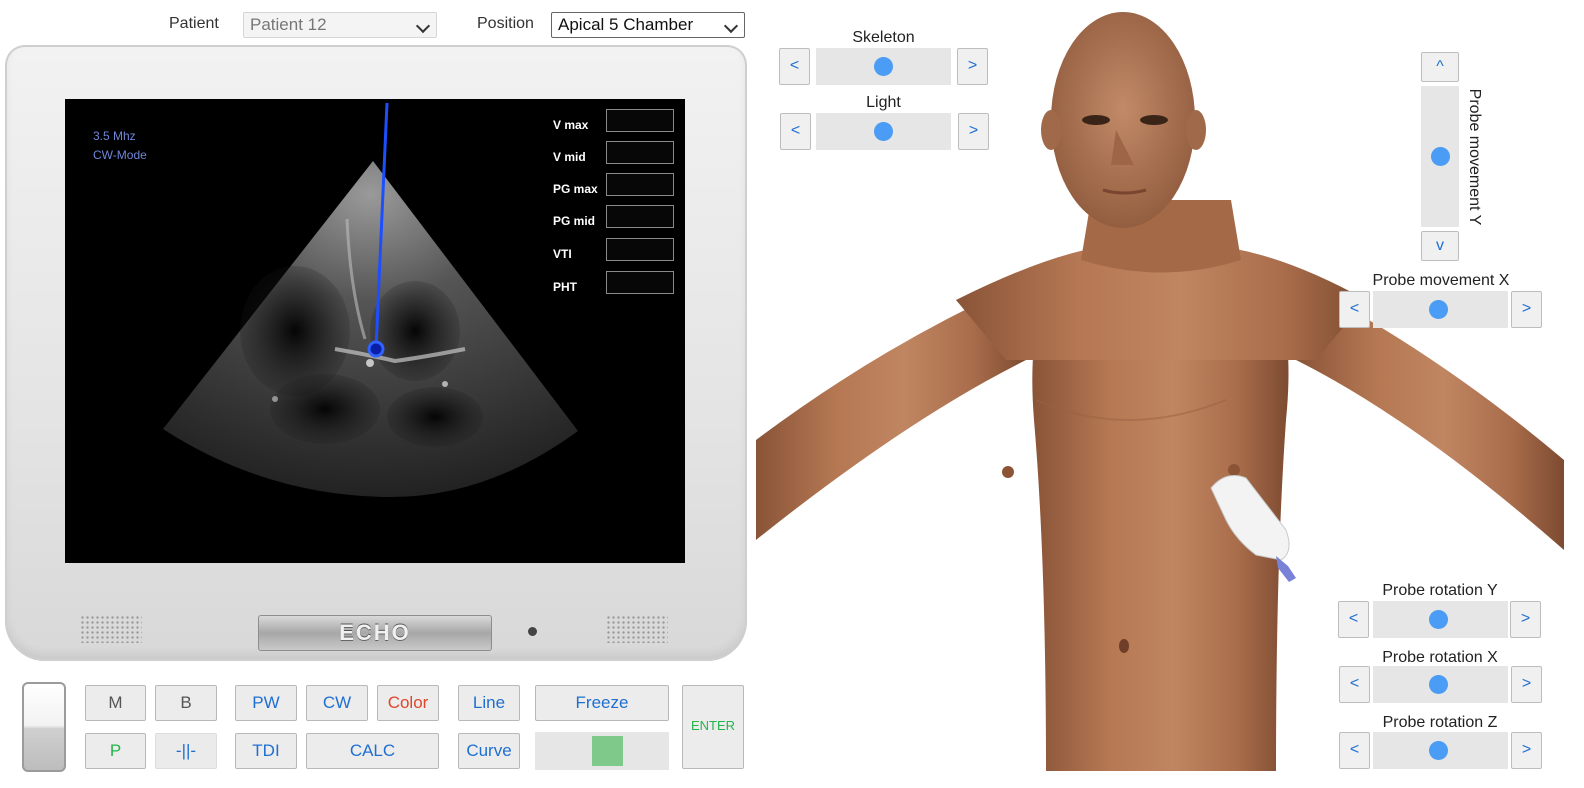 The image size is (1584, 788). I want to click on light-slider, so click(883, 131).